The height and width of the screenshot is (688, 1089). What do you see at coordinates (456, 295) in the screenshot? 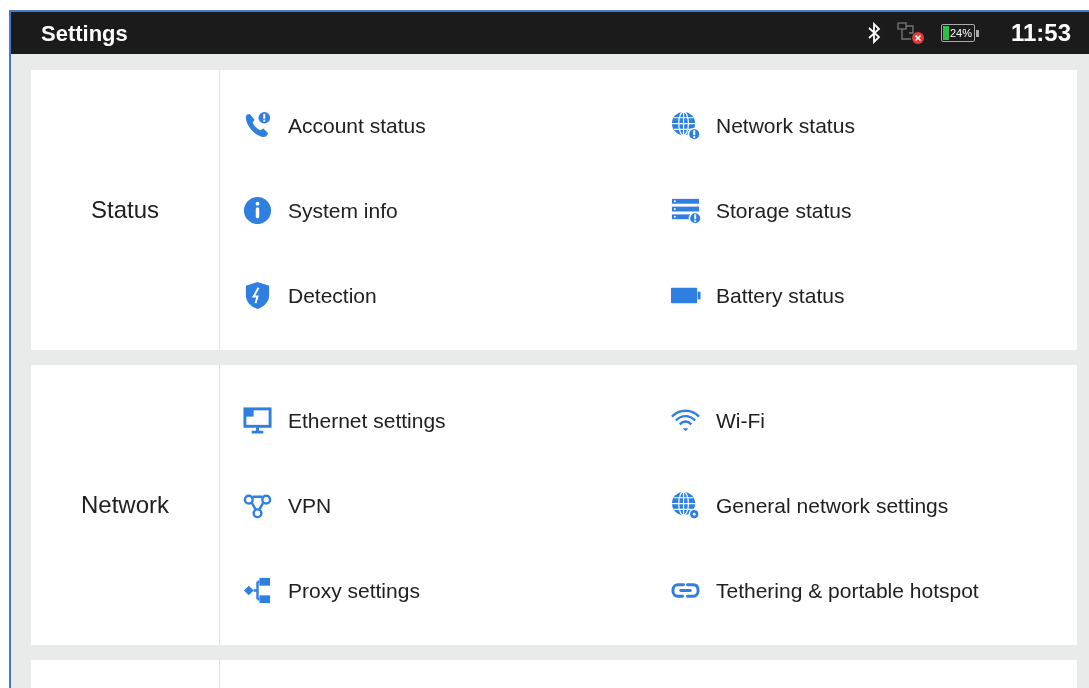
I see `settings-item: Detection` at bounding box center [456, 295].